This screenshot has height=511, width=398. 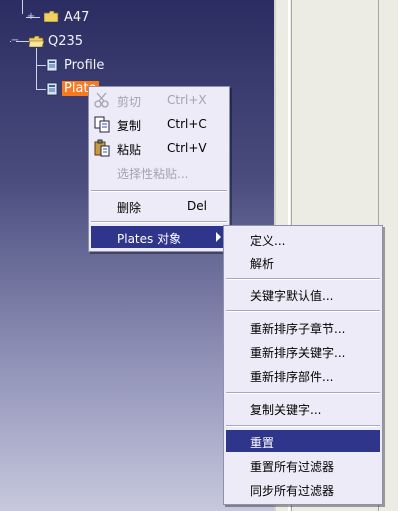 I want to click on submenu-item-reset: 重置, so click(x=303, y=441).